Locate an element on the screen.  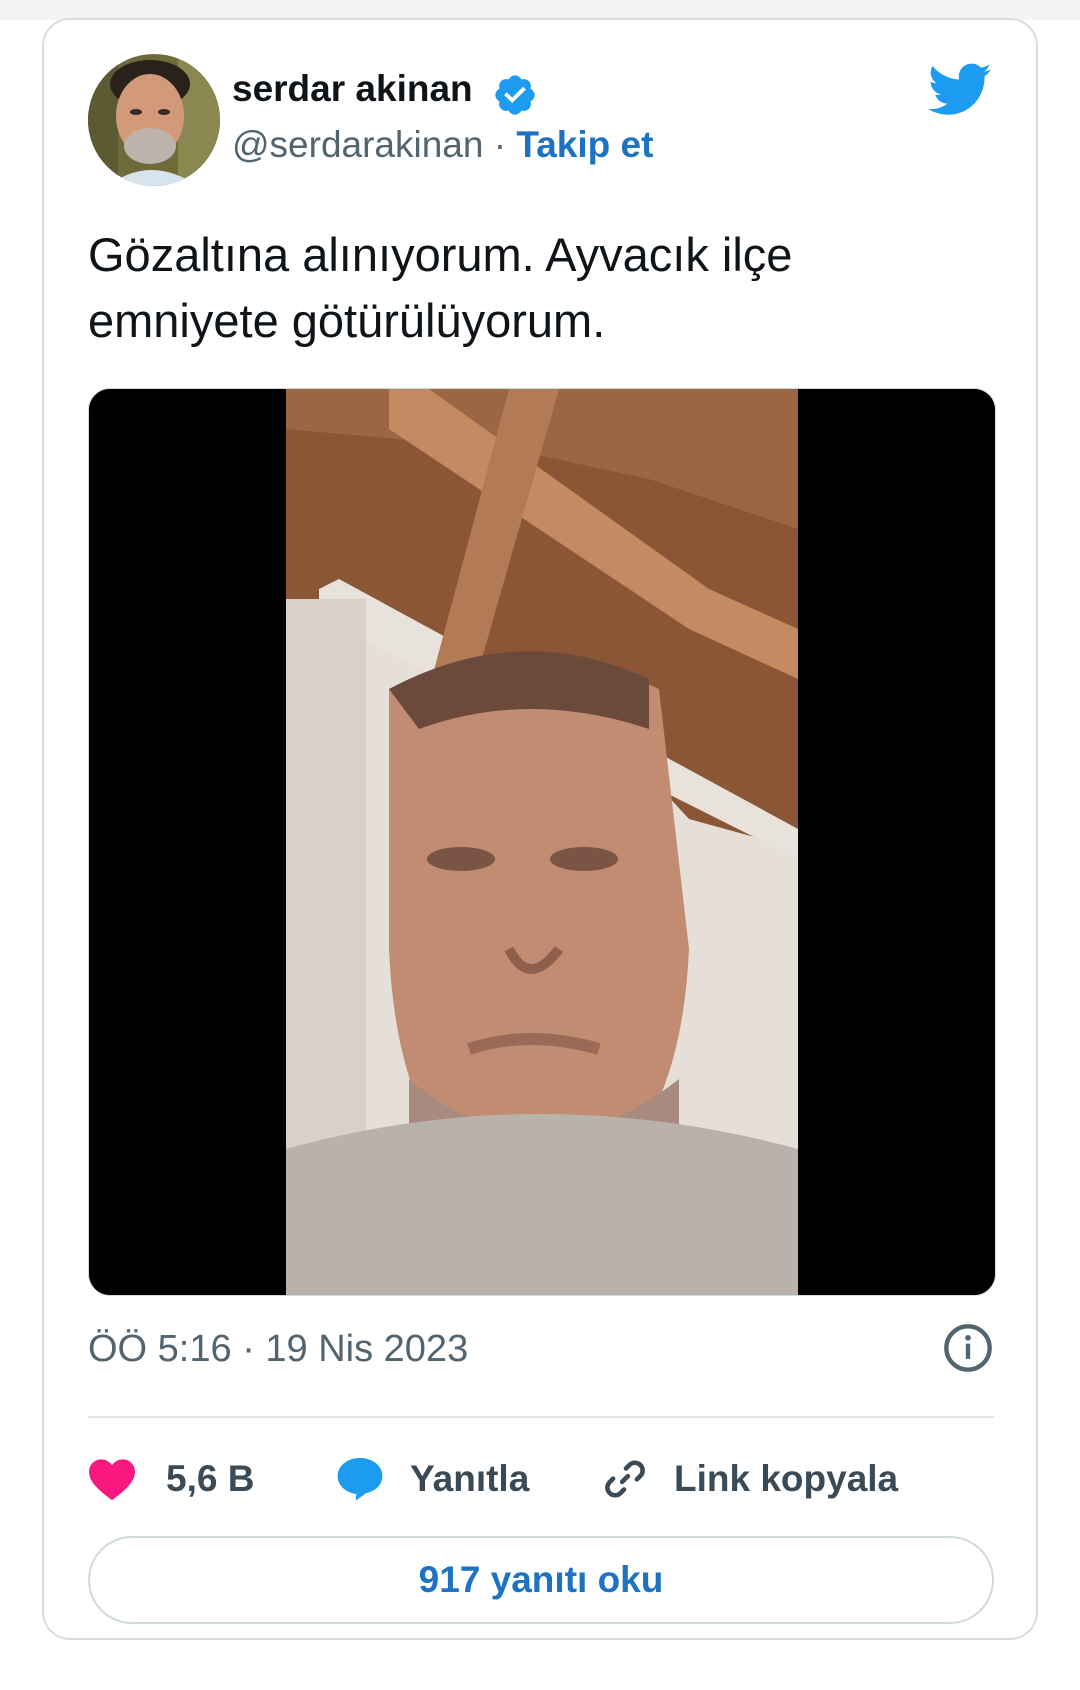
link-icon is located at coordinates (625, 1479).